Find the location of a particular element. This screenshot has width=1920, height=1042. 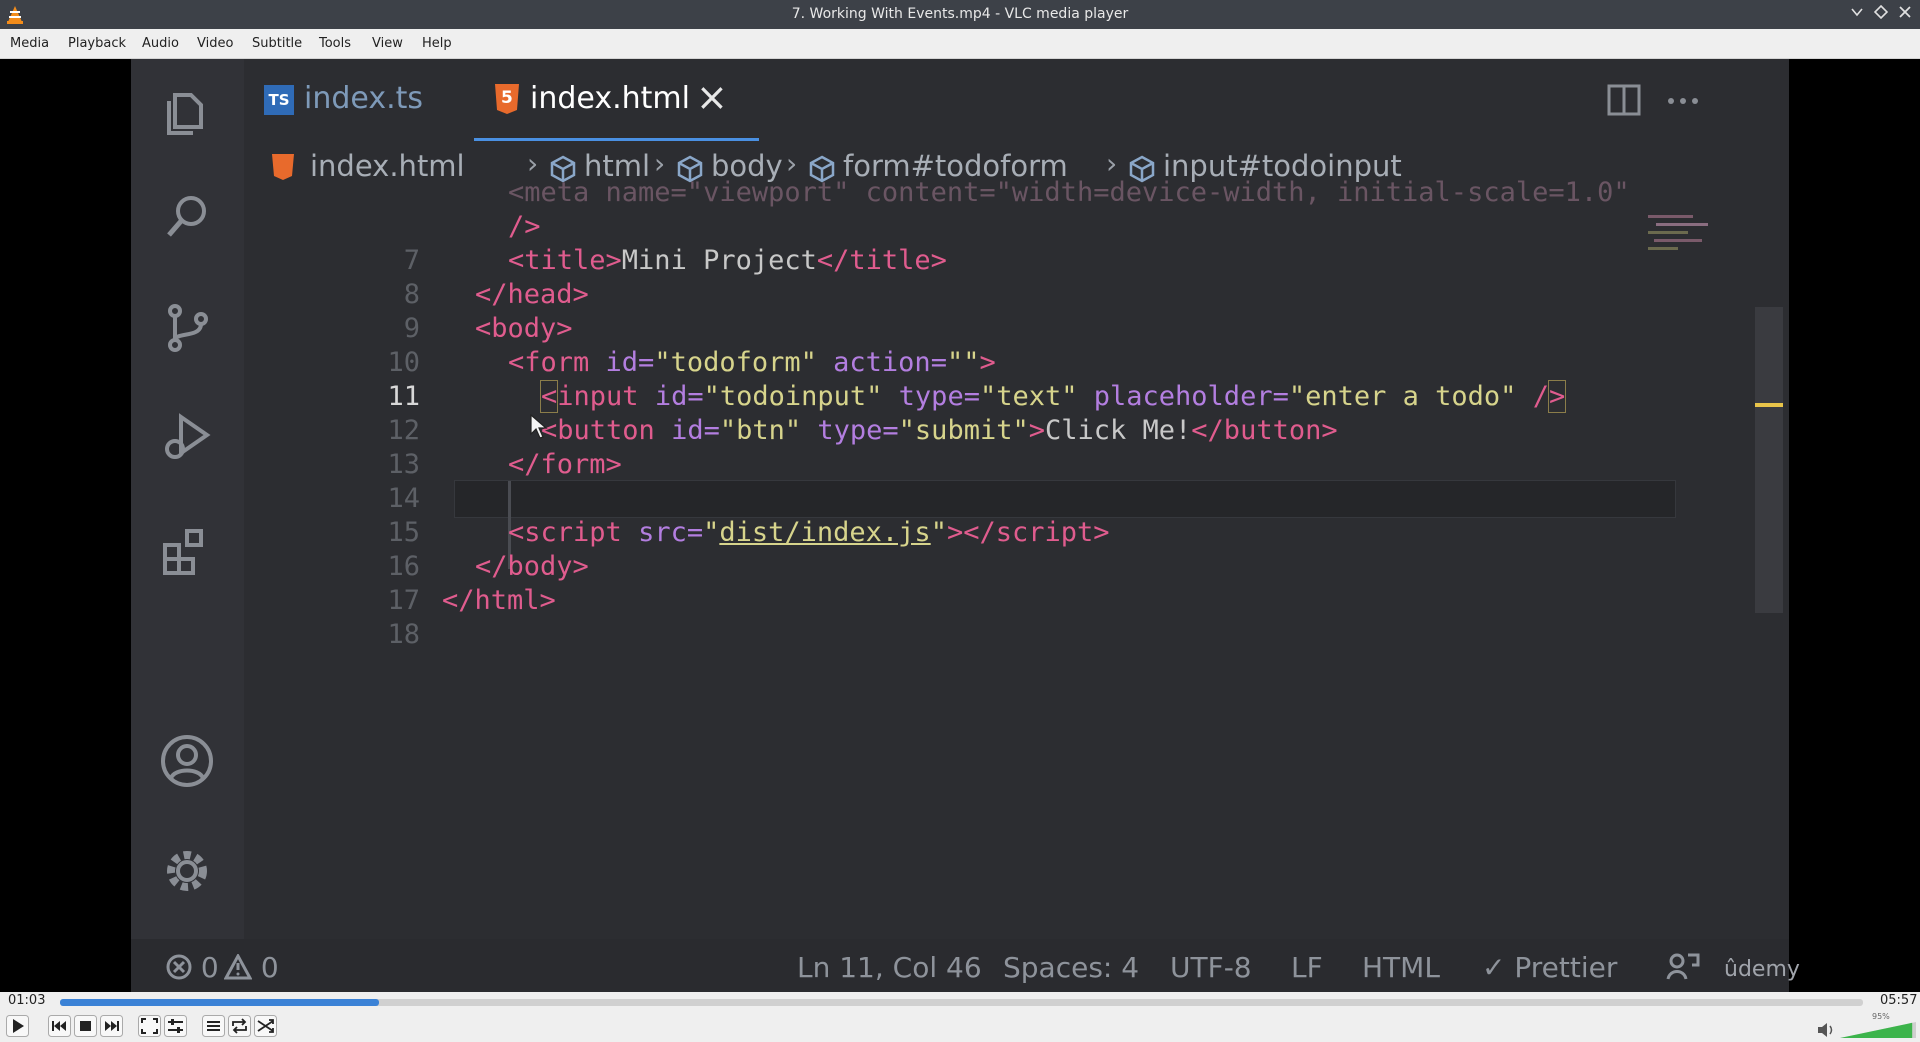

encoding: UTF-8 is located at coordinates (1211, 967).